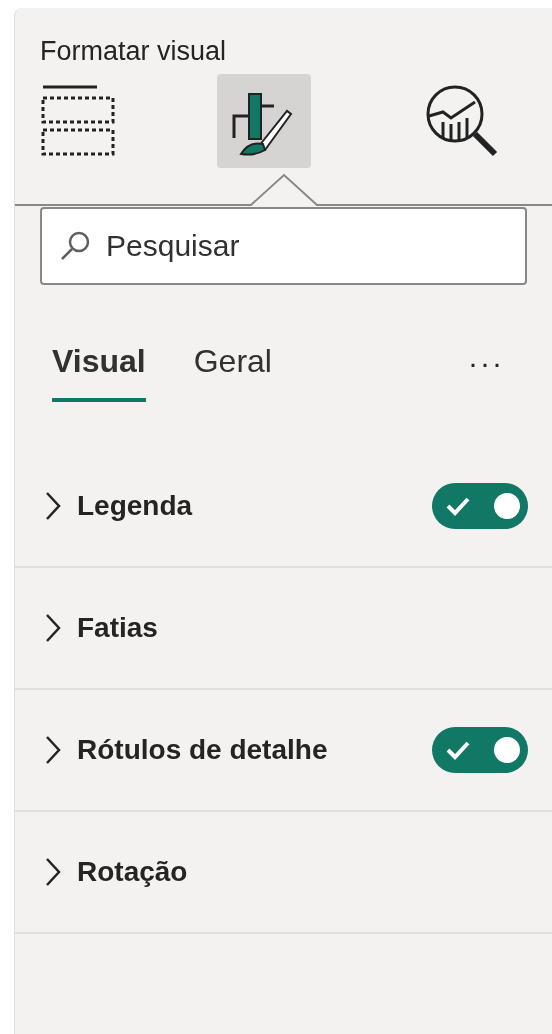  I want to click on more-button: ···, so click(486, 372).